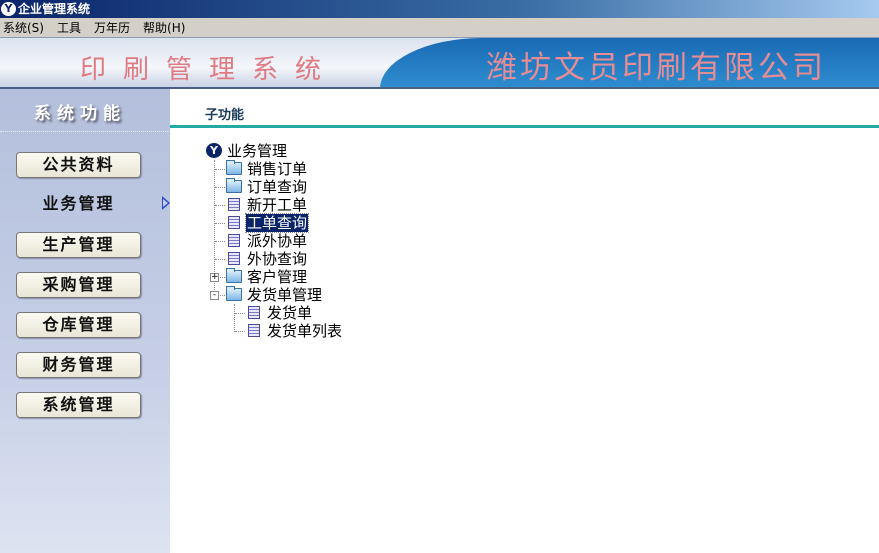 The height and width of the screenshot is (553, 879). Describe the element at coordinates (23, 28) in the screenshot. I see `menu-system: 系统(S)` at that location.